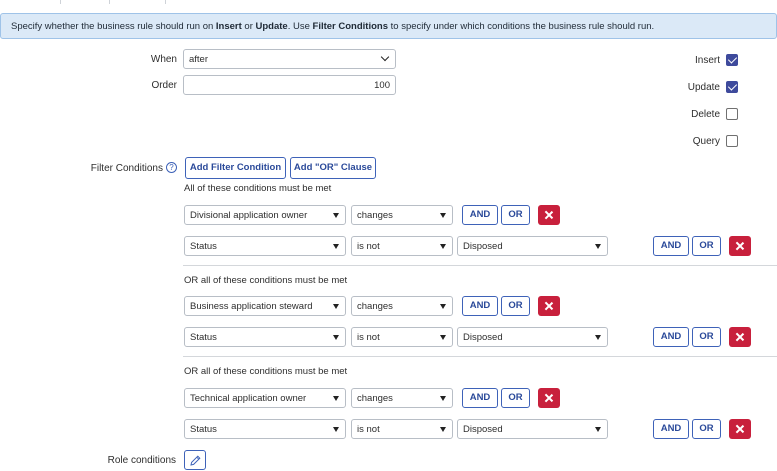  I want to click on condition-field-select: Divisional application owner, so click(265, 215).